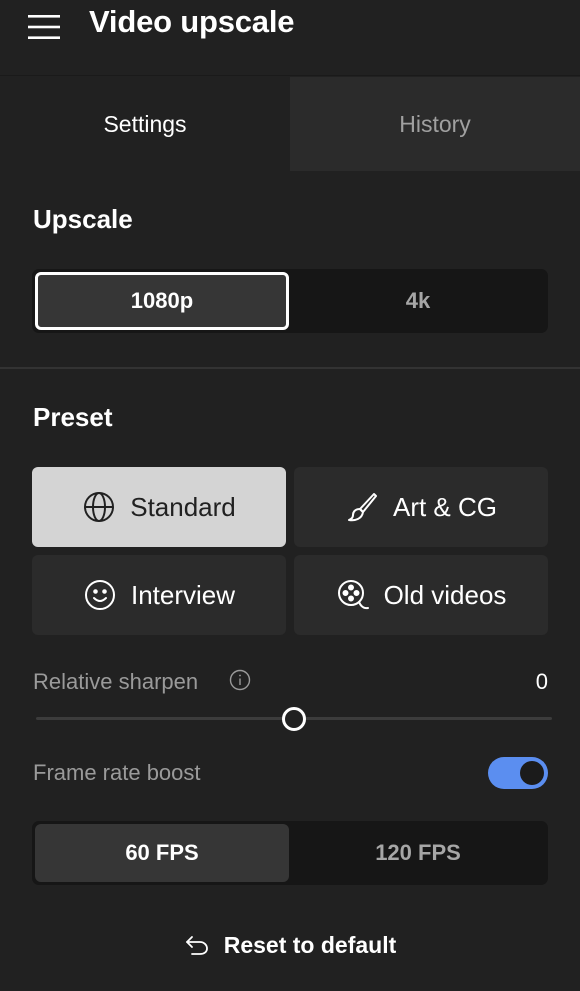  What do you see at coordinates (532, 773) in the screenshot?
I see `toggle-knob` at bounding box center [532, 773].